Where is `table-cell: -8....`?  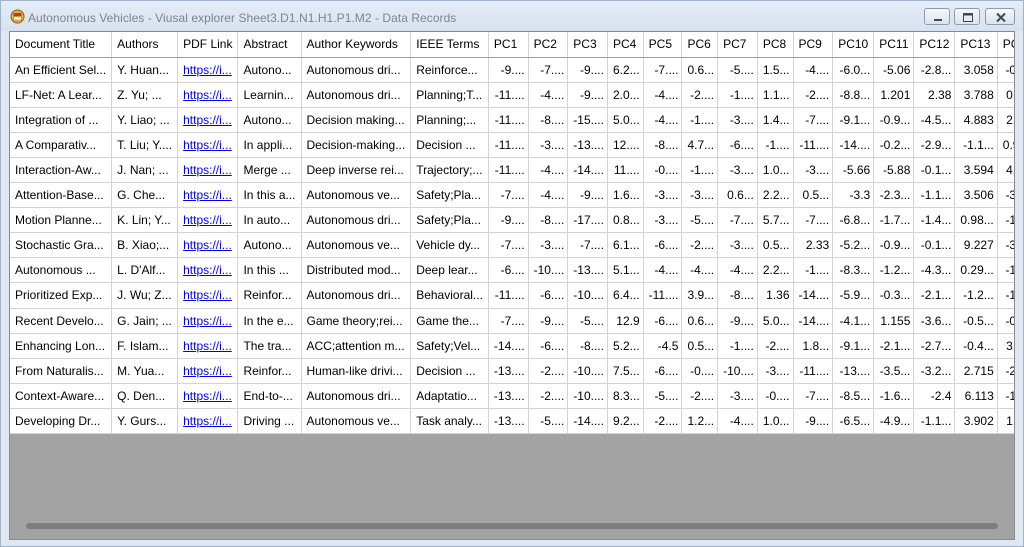
table-cell: -8.... is located at coordinates (663, 145).